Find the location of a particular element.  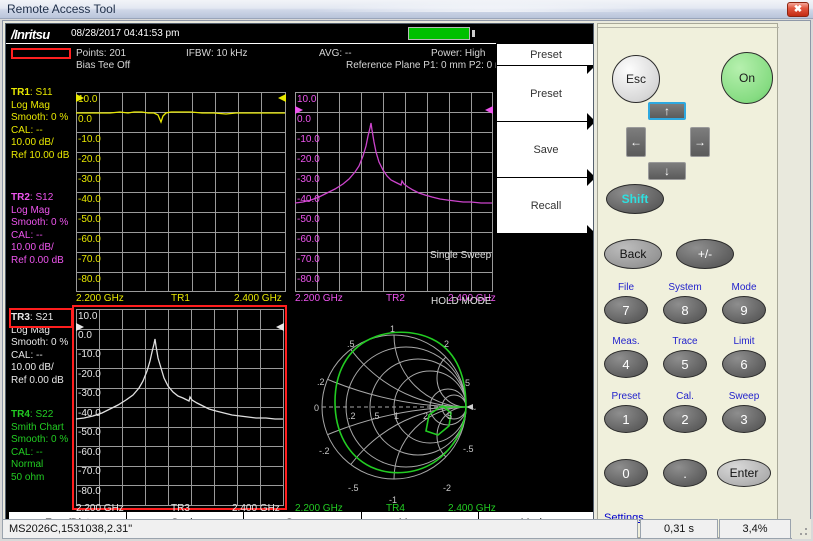

key-enter: Enter is located at coordinates (744, 473).